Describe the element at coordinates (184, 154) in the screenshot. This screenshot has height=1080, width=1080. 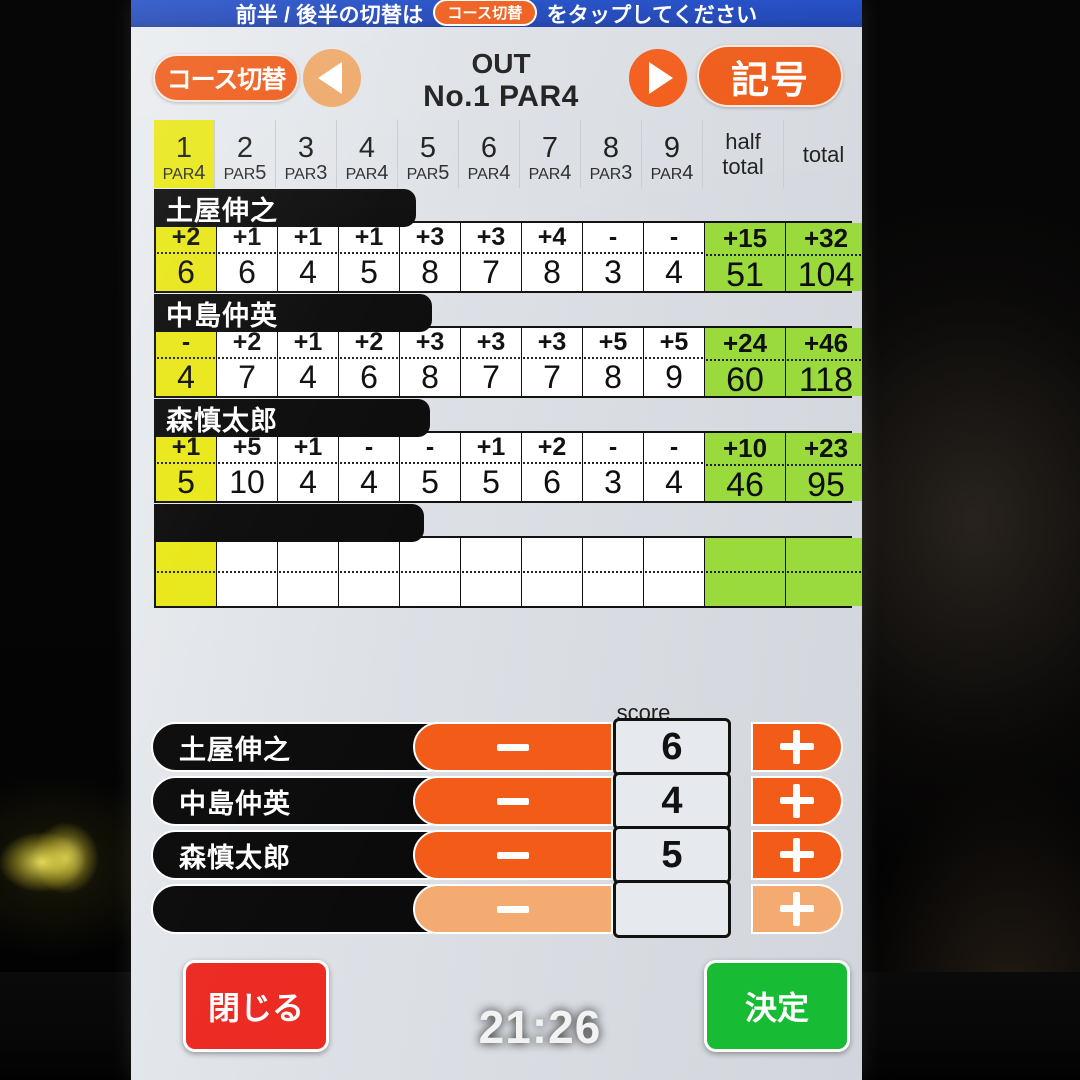
I see `hole-header-cell: 1 PAR4` at that location.